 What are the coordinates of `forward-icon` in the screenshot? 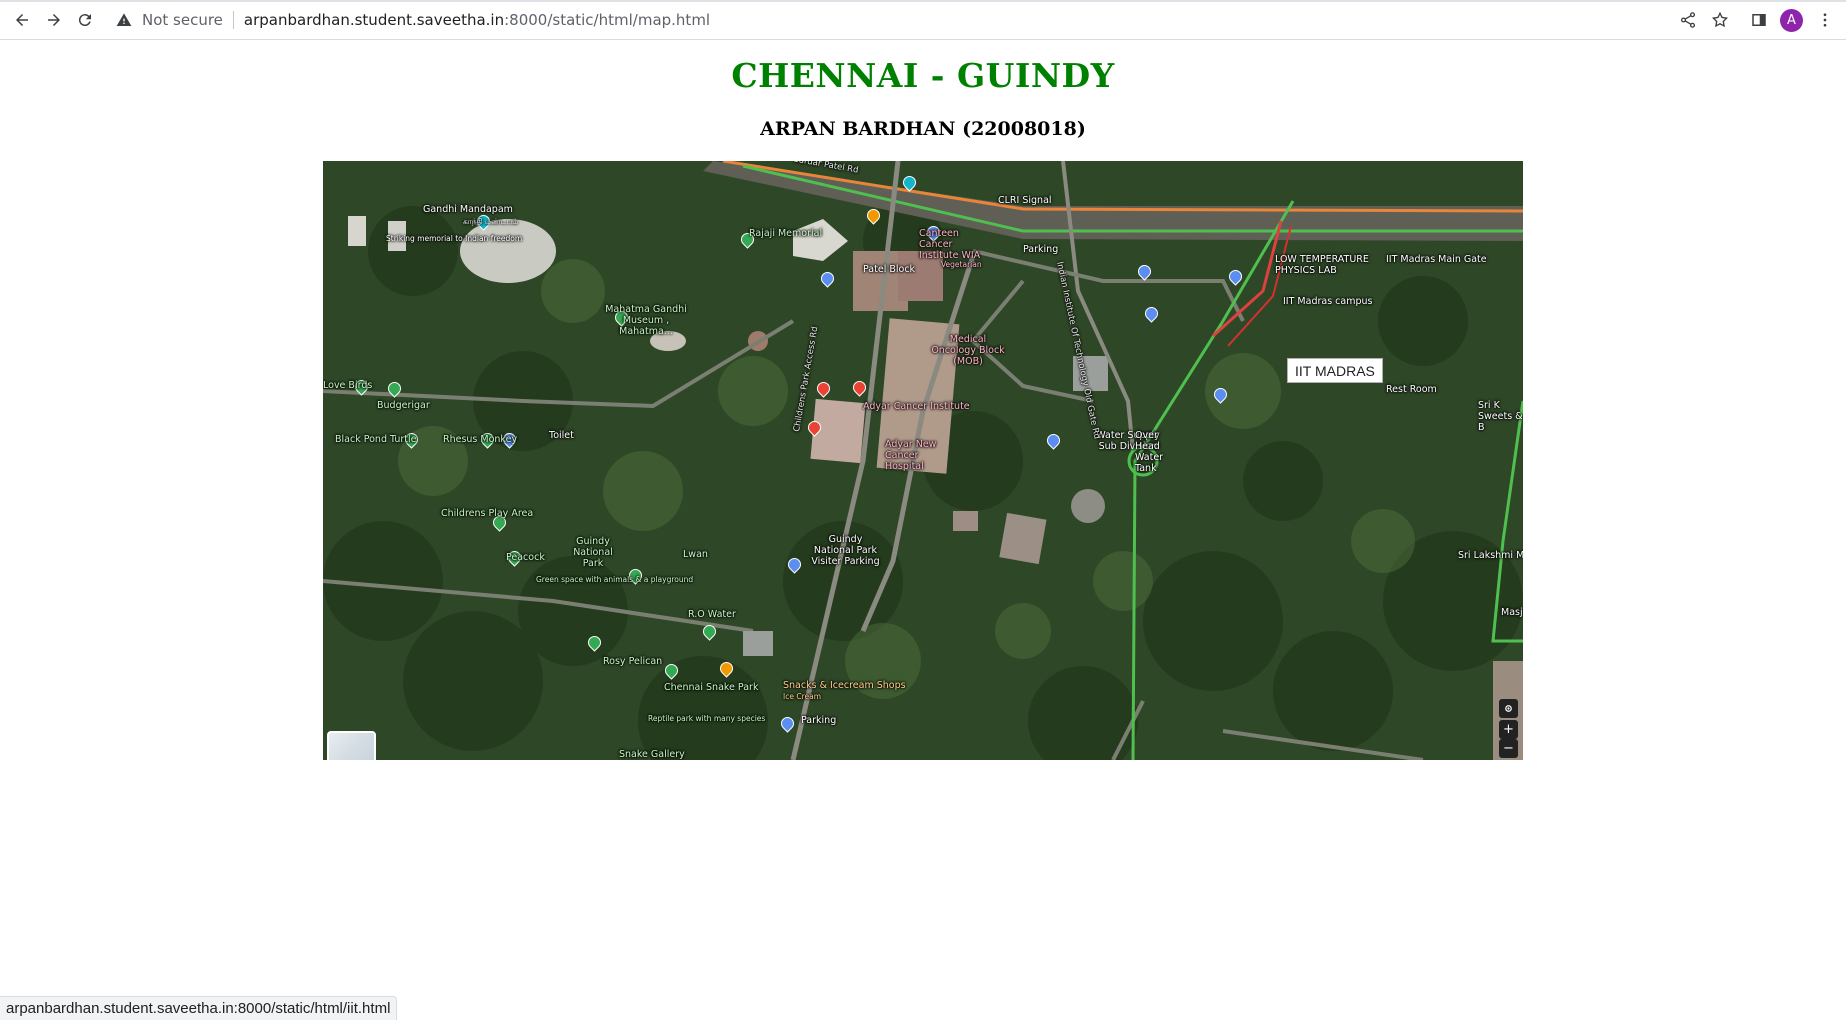 It's located at (54, 20).